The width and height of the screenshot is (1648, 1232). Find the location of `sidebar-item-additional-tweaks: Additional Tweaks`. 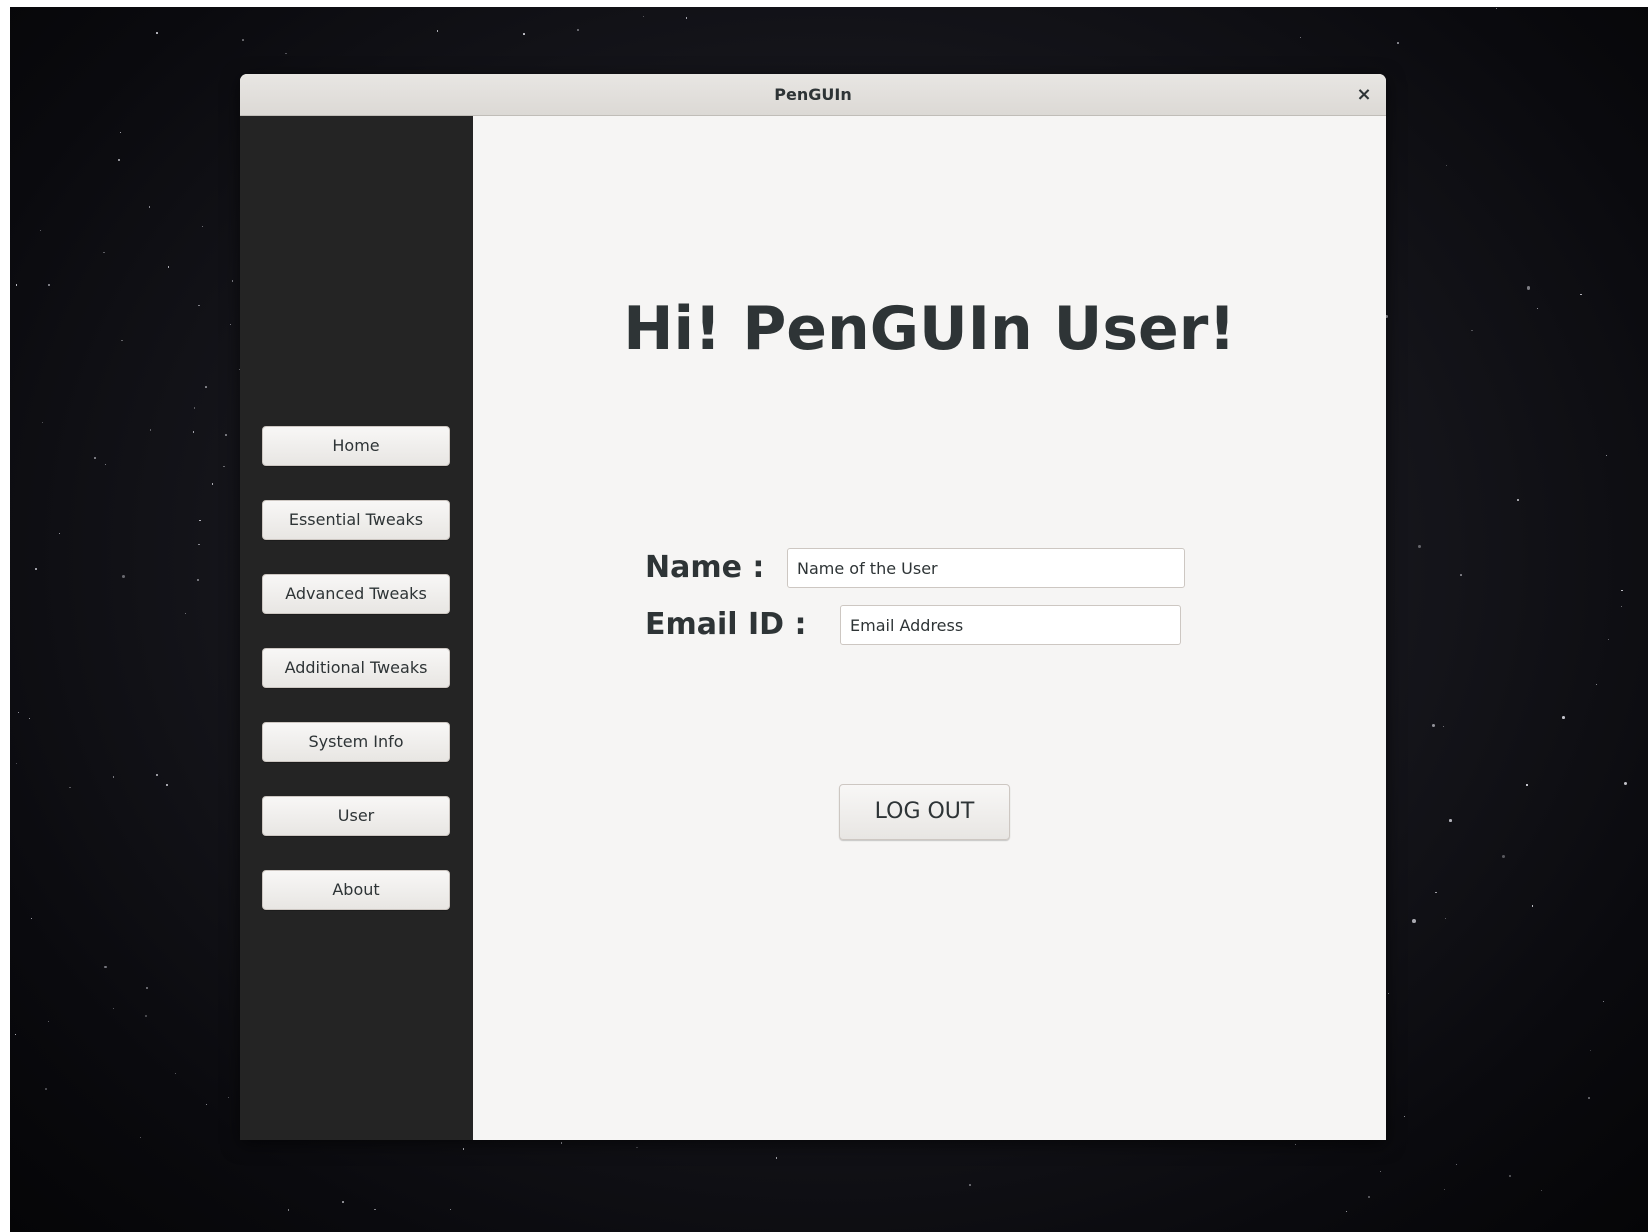

sidebar-item-additional-tweaks: Additional Tweaks is located at coordinates (356, 668).